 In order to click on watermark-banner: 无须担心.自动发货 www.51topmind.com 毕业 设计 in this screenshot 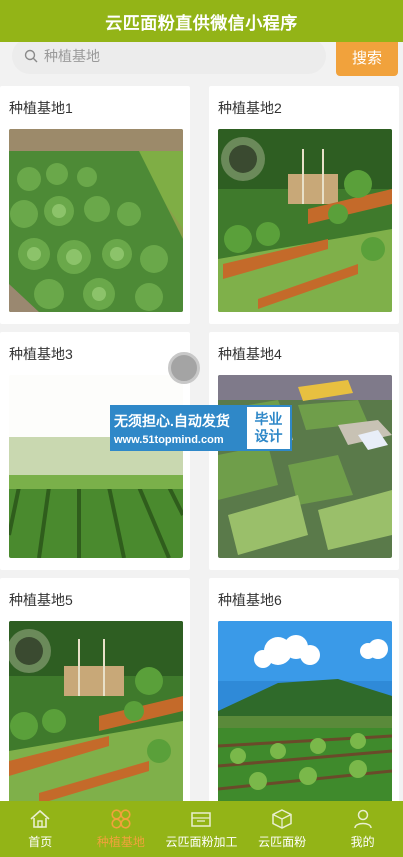, I will do `click(201, 428)`.